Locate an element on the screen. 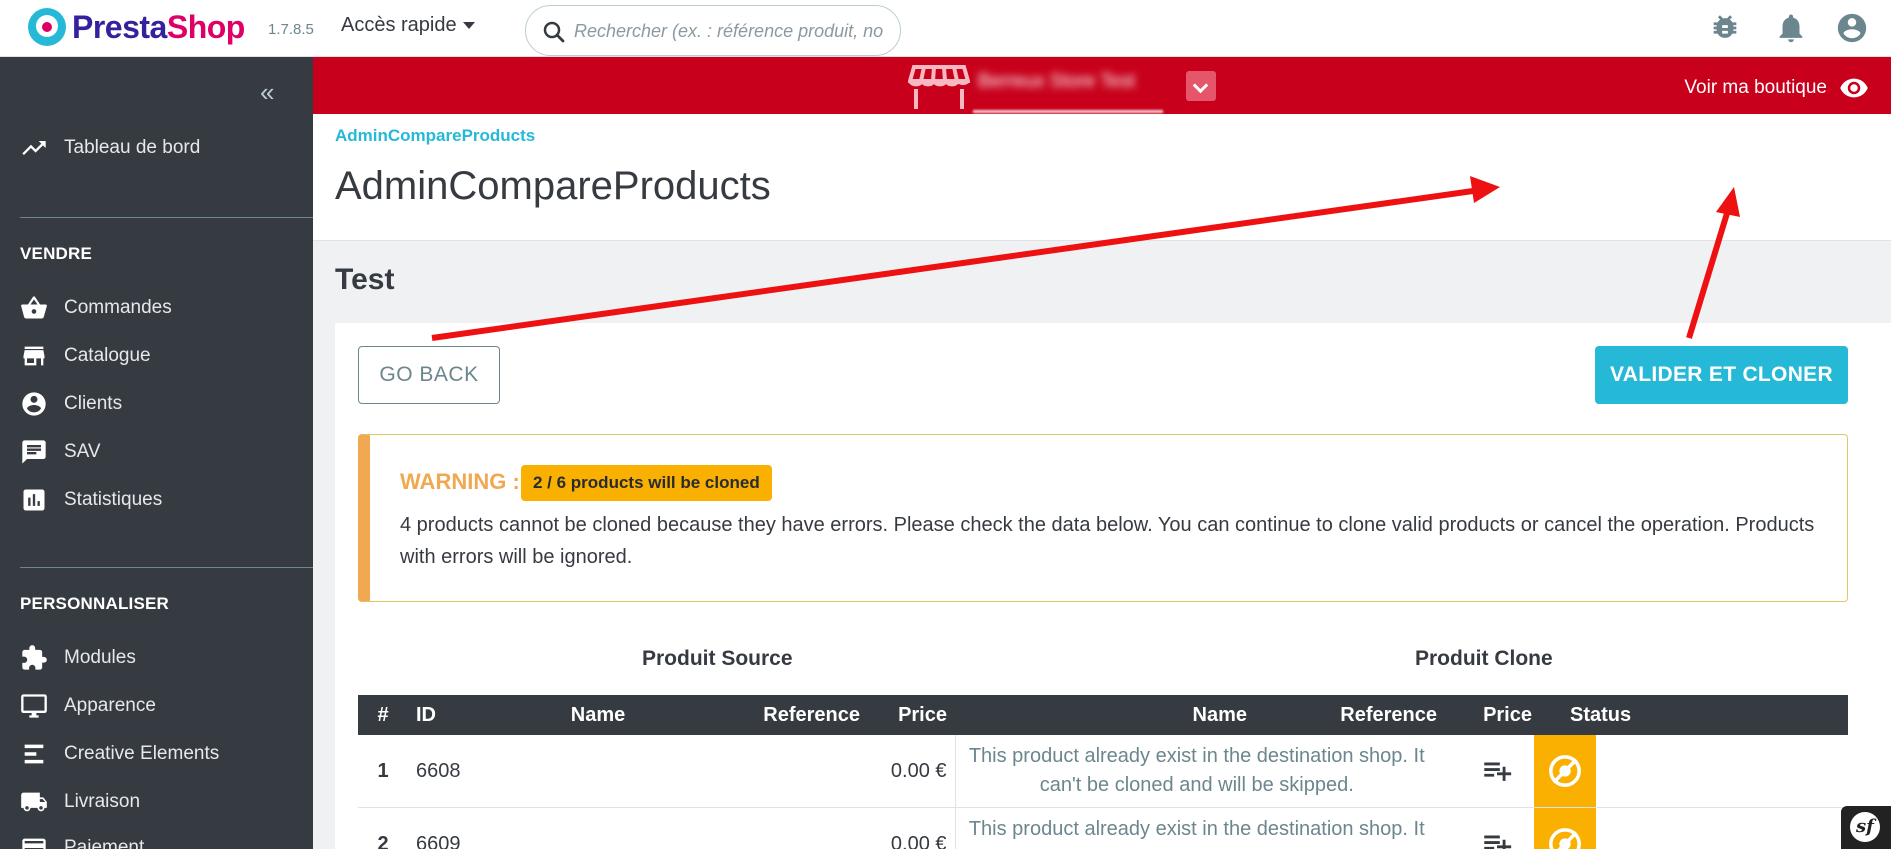 This screenshot has width=1891, height=849. sidebar-item-dashboard: Tableau de bord is located at coordinates (110, 148).